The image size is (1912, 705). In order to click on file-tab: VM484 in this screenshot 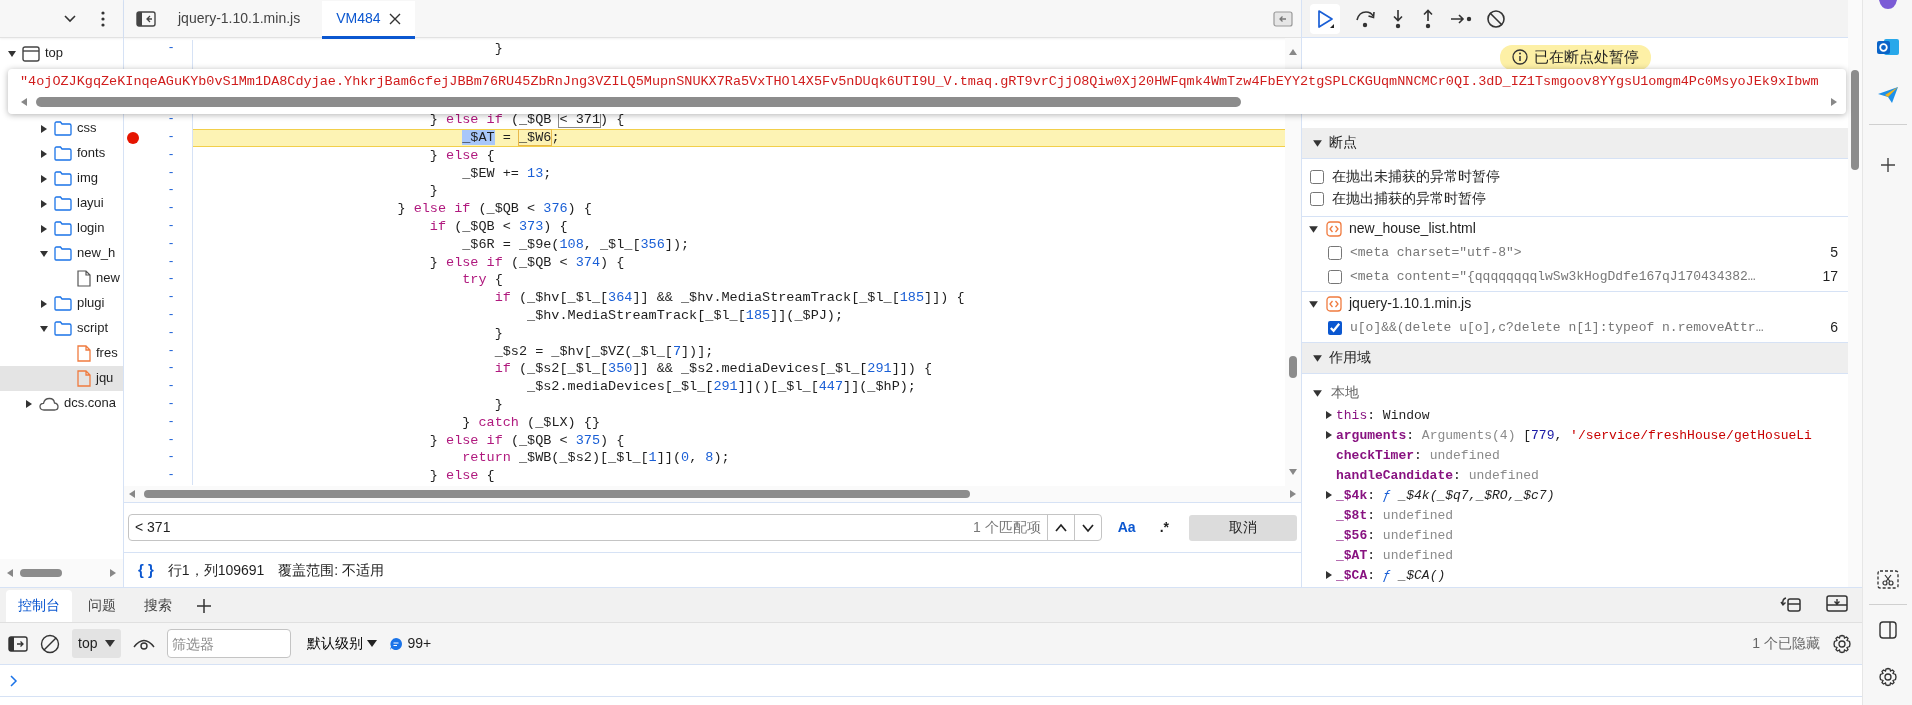, I will do `click(368, 20)`.